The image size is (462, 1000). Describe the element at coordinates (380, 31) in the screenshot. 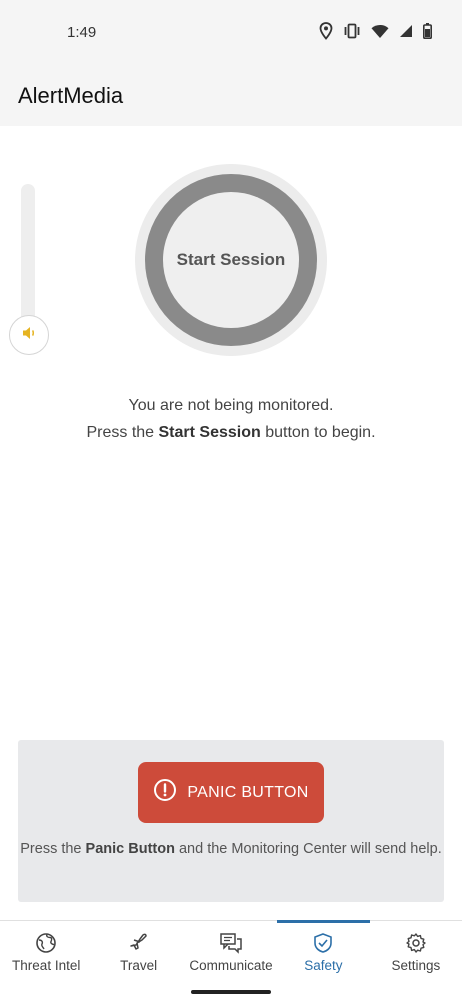

I see `wifi-icon` at that location.